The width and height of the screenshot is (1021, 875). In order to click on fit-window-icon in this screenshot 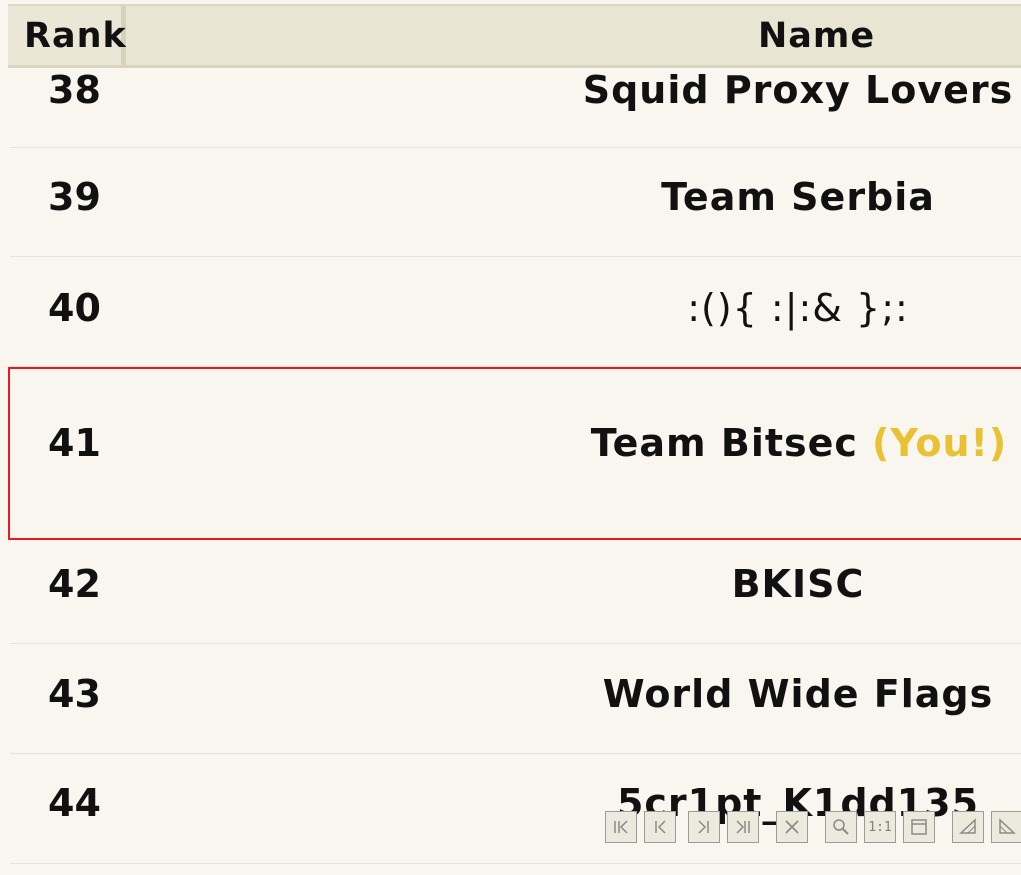, I will do `click(919, 827)`.